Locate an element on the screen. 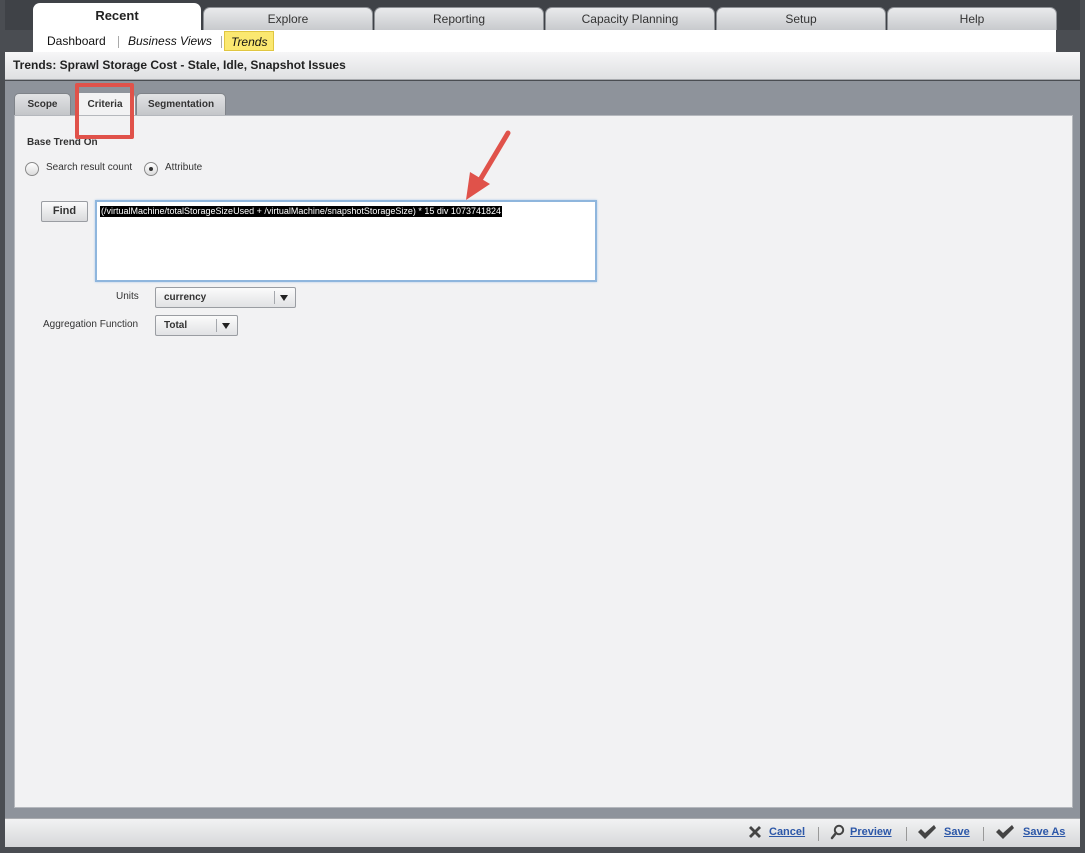  units-label: Units is located at coordinates (127, 296).